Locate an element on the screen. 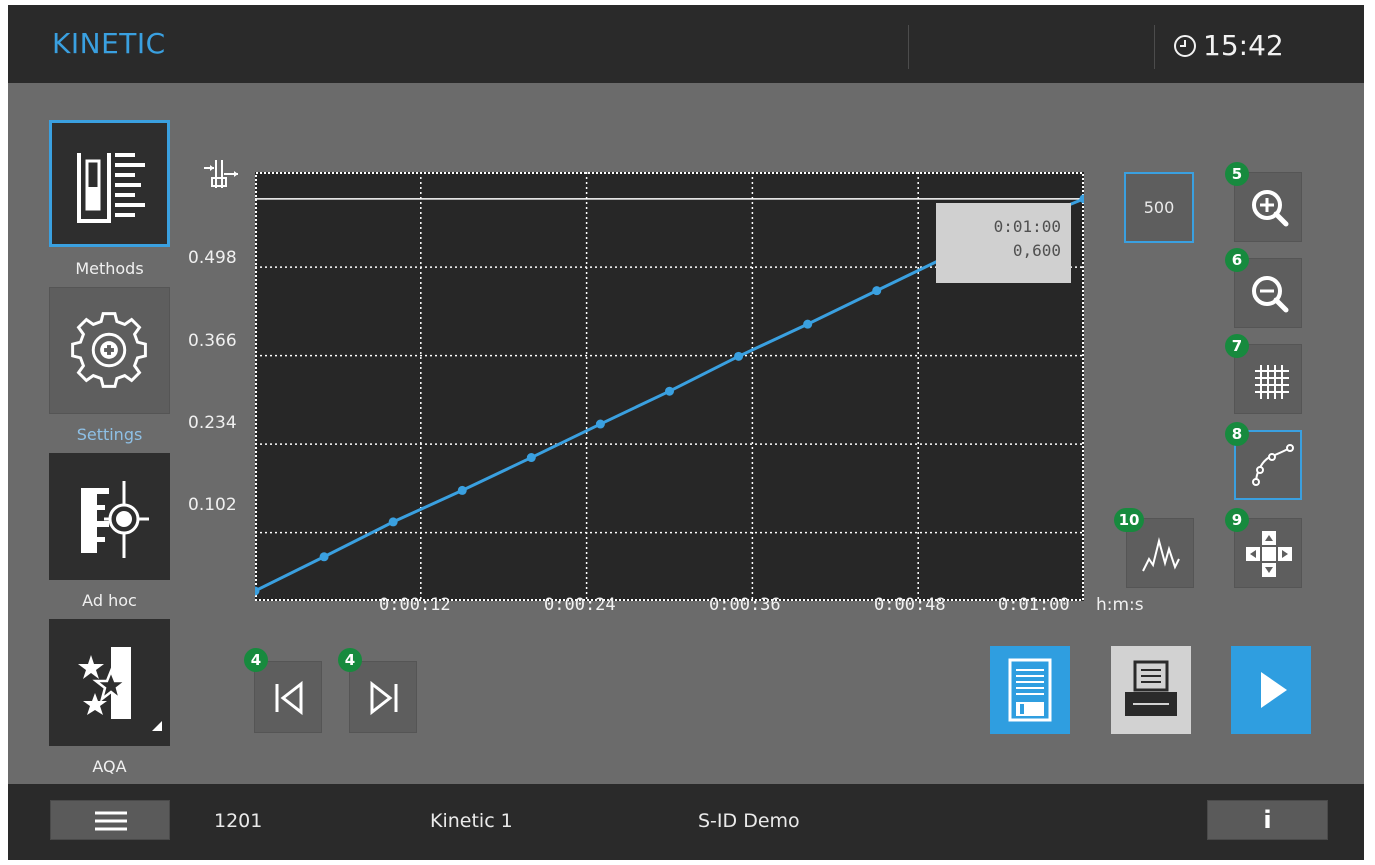 The height and width of the screenshot is (865, 1375). gear-icon is located at coordinates (109, 350).